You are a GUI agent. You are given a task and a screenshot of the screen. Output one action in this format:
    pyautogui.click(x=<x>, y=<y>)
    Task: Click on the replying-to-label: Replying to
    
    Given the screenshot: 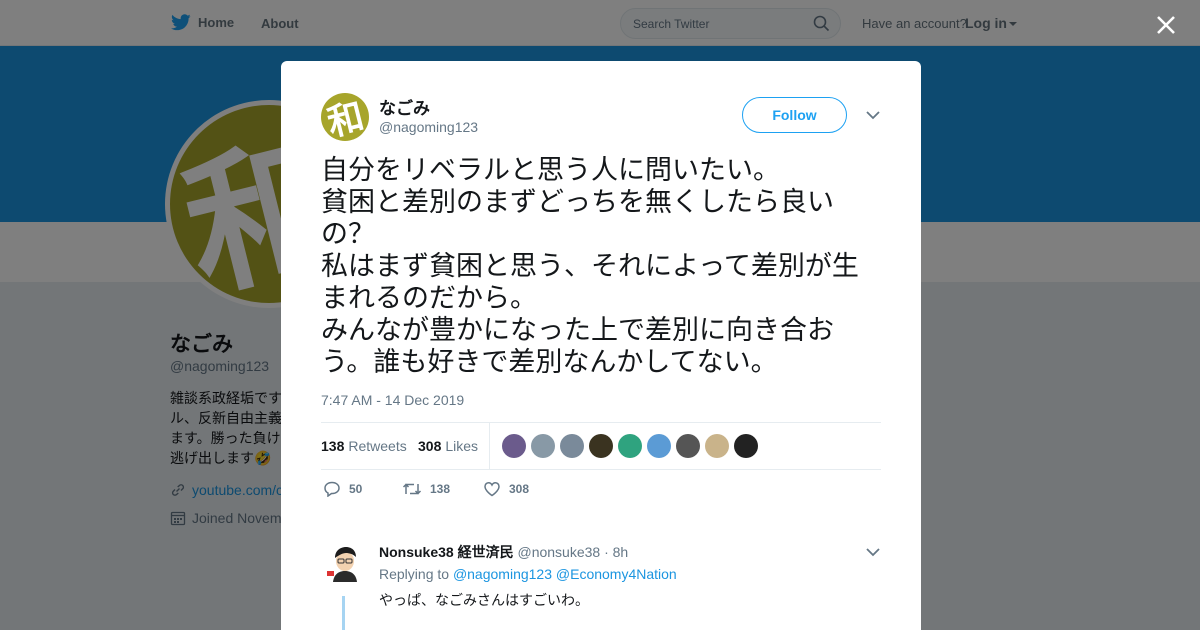 What is the action you would take?
    pyautogui.click(x=414, y=574)
    